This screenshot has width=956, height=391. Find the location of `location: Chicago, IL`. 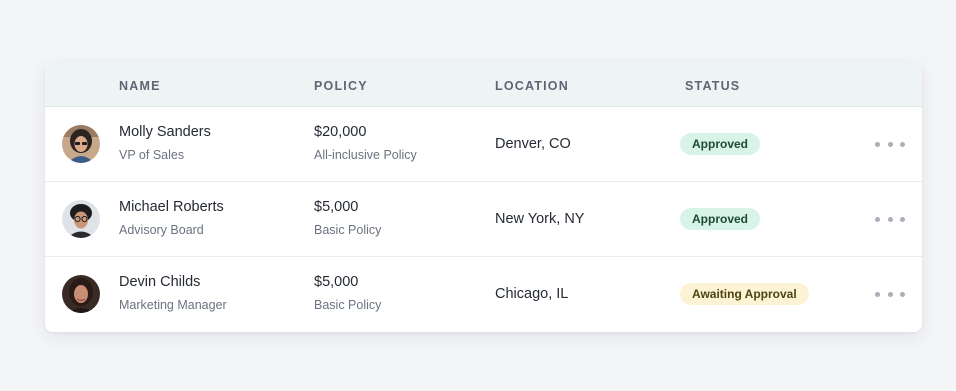

location: Chicago, IL is located at coordinates (532, 294).